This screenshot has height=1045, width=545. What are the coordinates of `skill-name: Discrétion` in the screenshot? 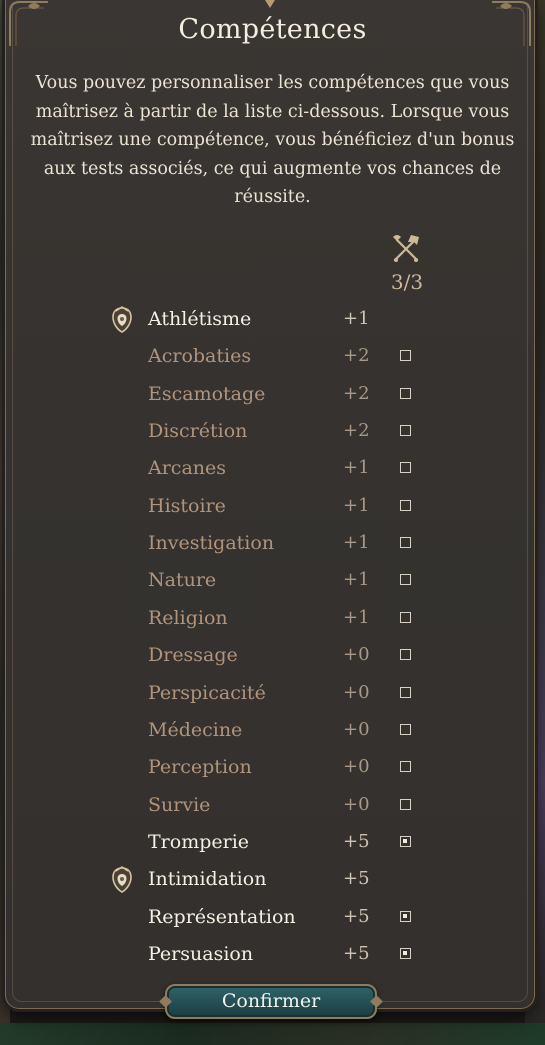 It's located at (198, 431).